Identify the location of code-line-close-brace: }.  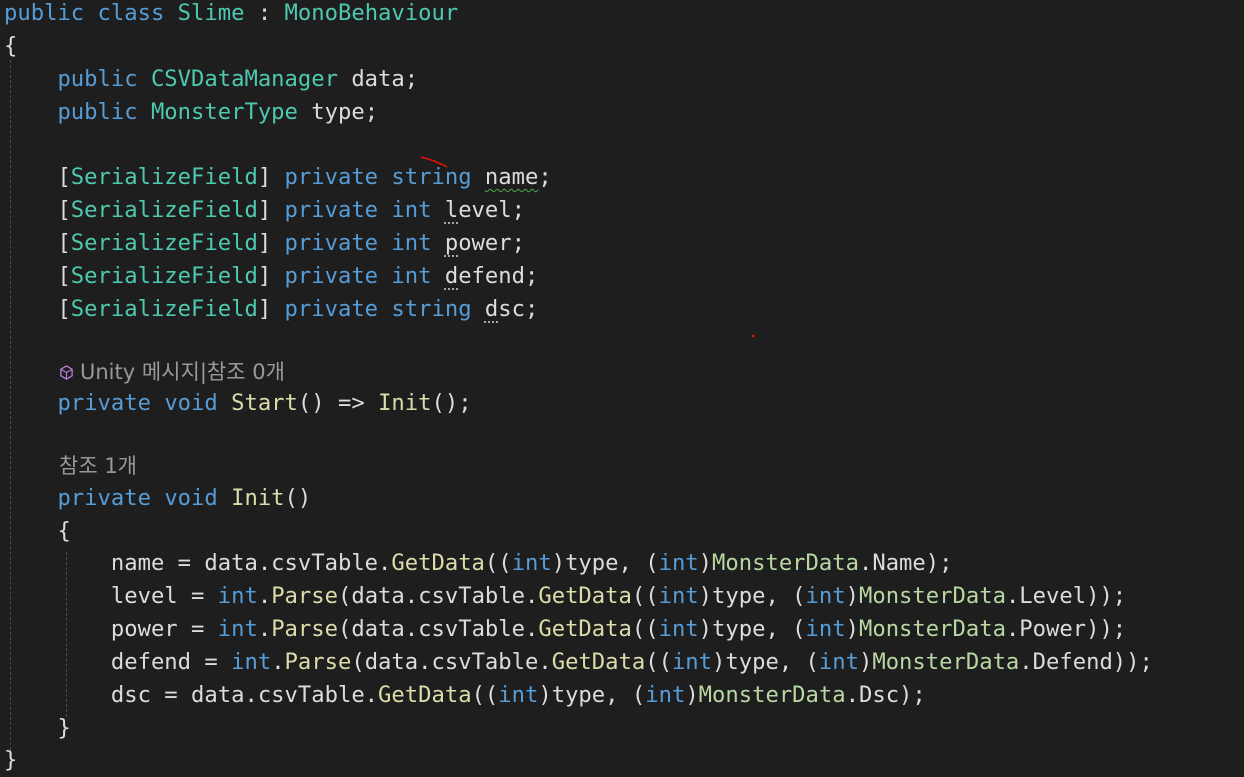
(10, 760).